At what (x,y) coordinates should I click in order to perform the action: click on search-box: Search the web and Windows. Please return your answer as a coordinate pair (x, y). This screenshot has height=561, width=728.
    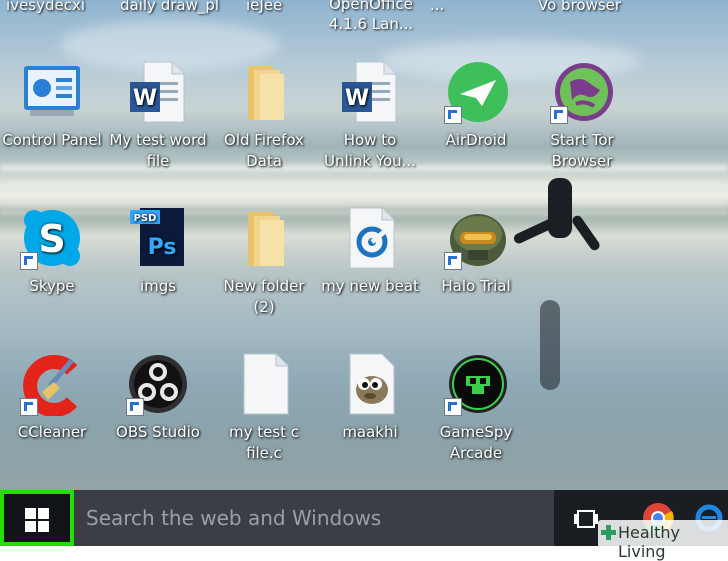
    Looking at the image, I should click on (314, 518).